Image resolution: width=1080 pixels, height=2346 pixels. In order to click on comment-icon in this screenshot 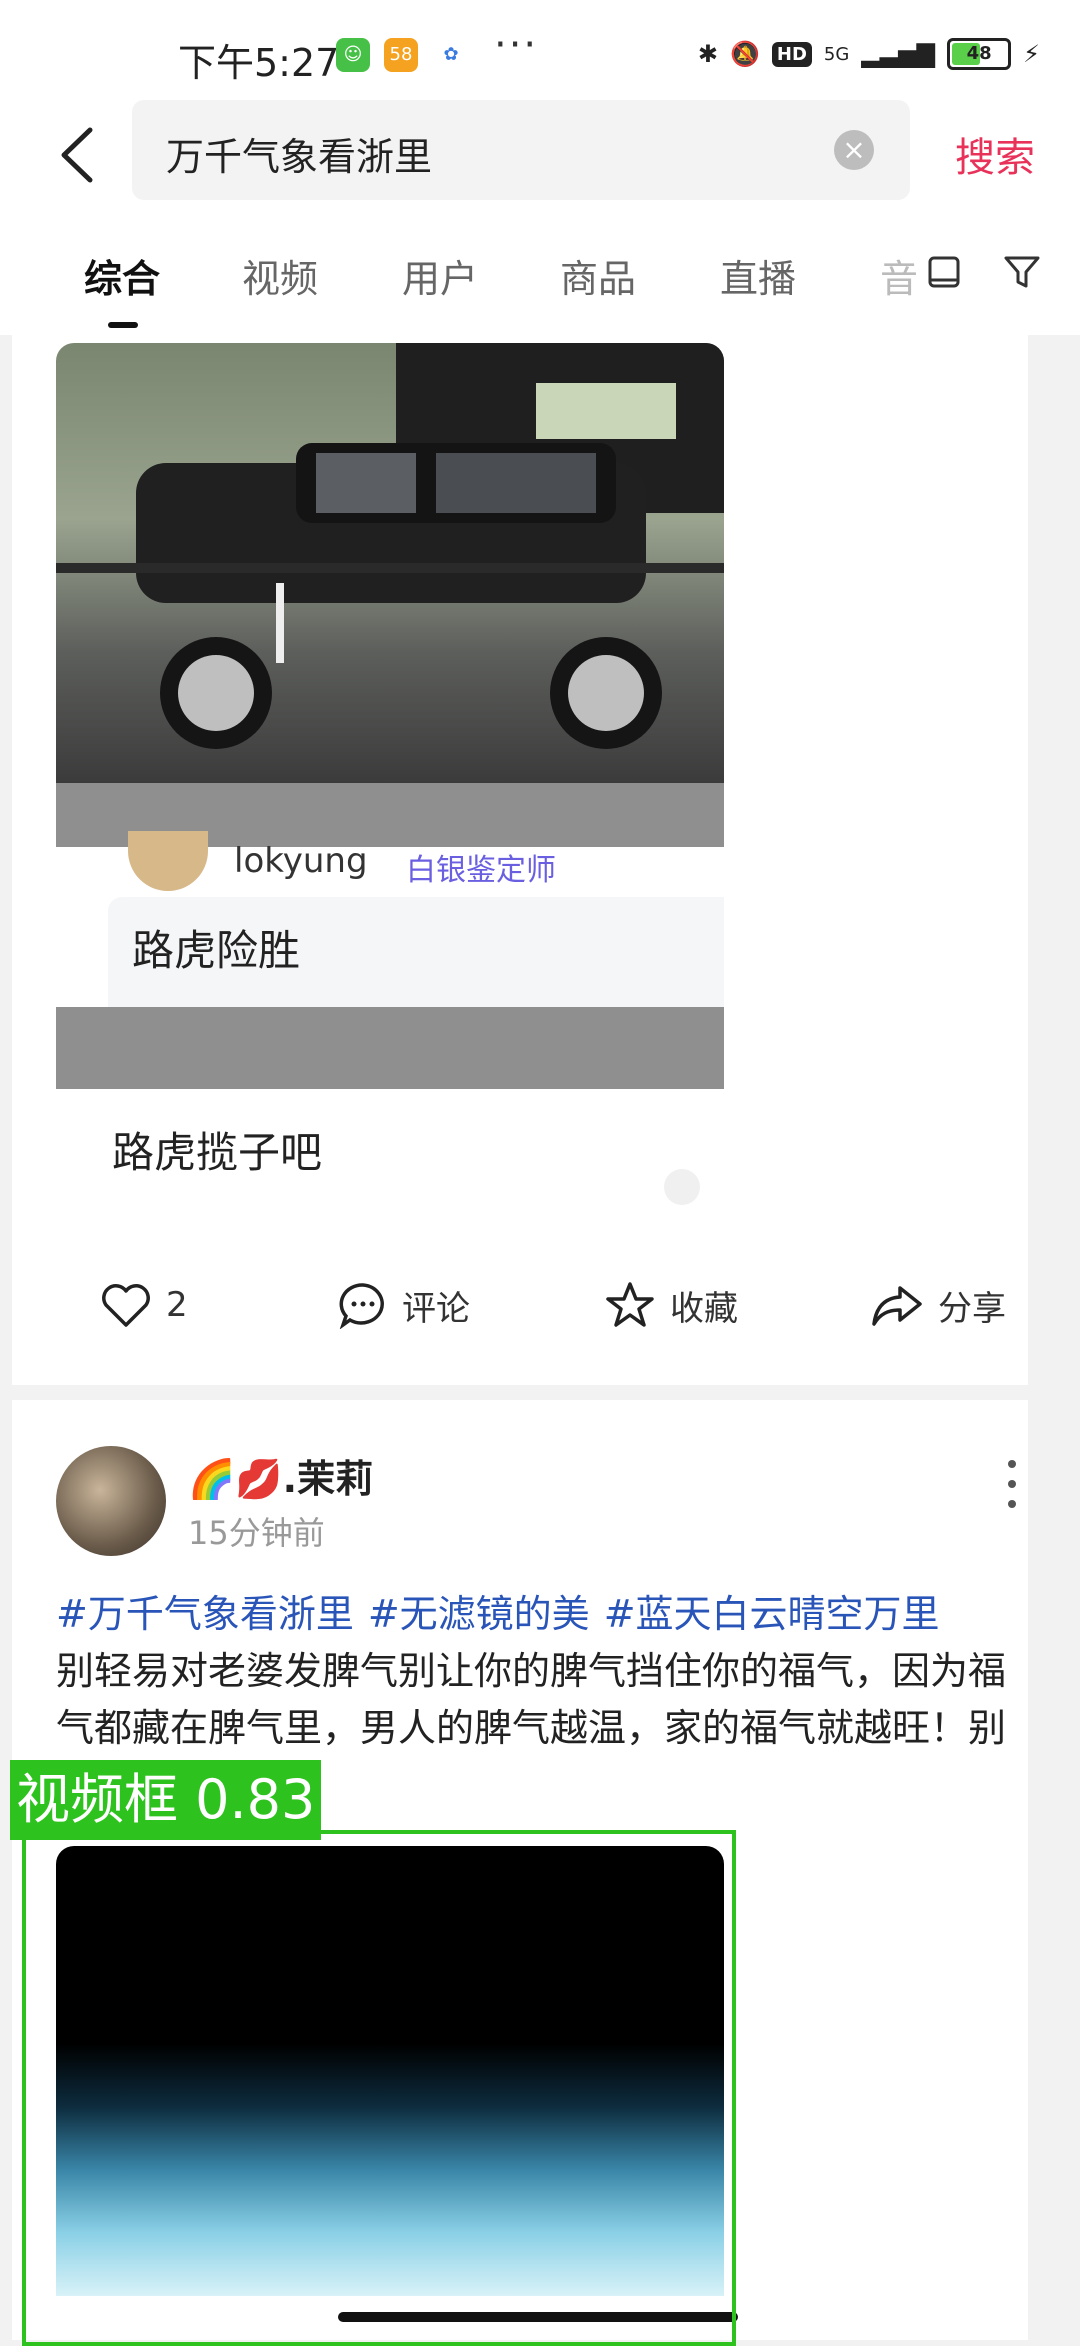, I will do `click(361, 1306)`.